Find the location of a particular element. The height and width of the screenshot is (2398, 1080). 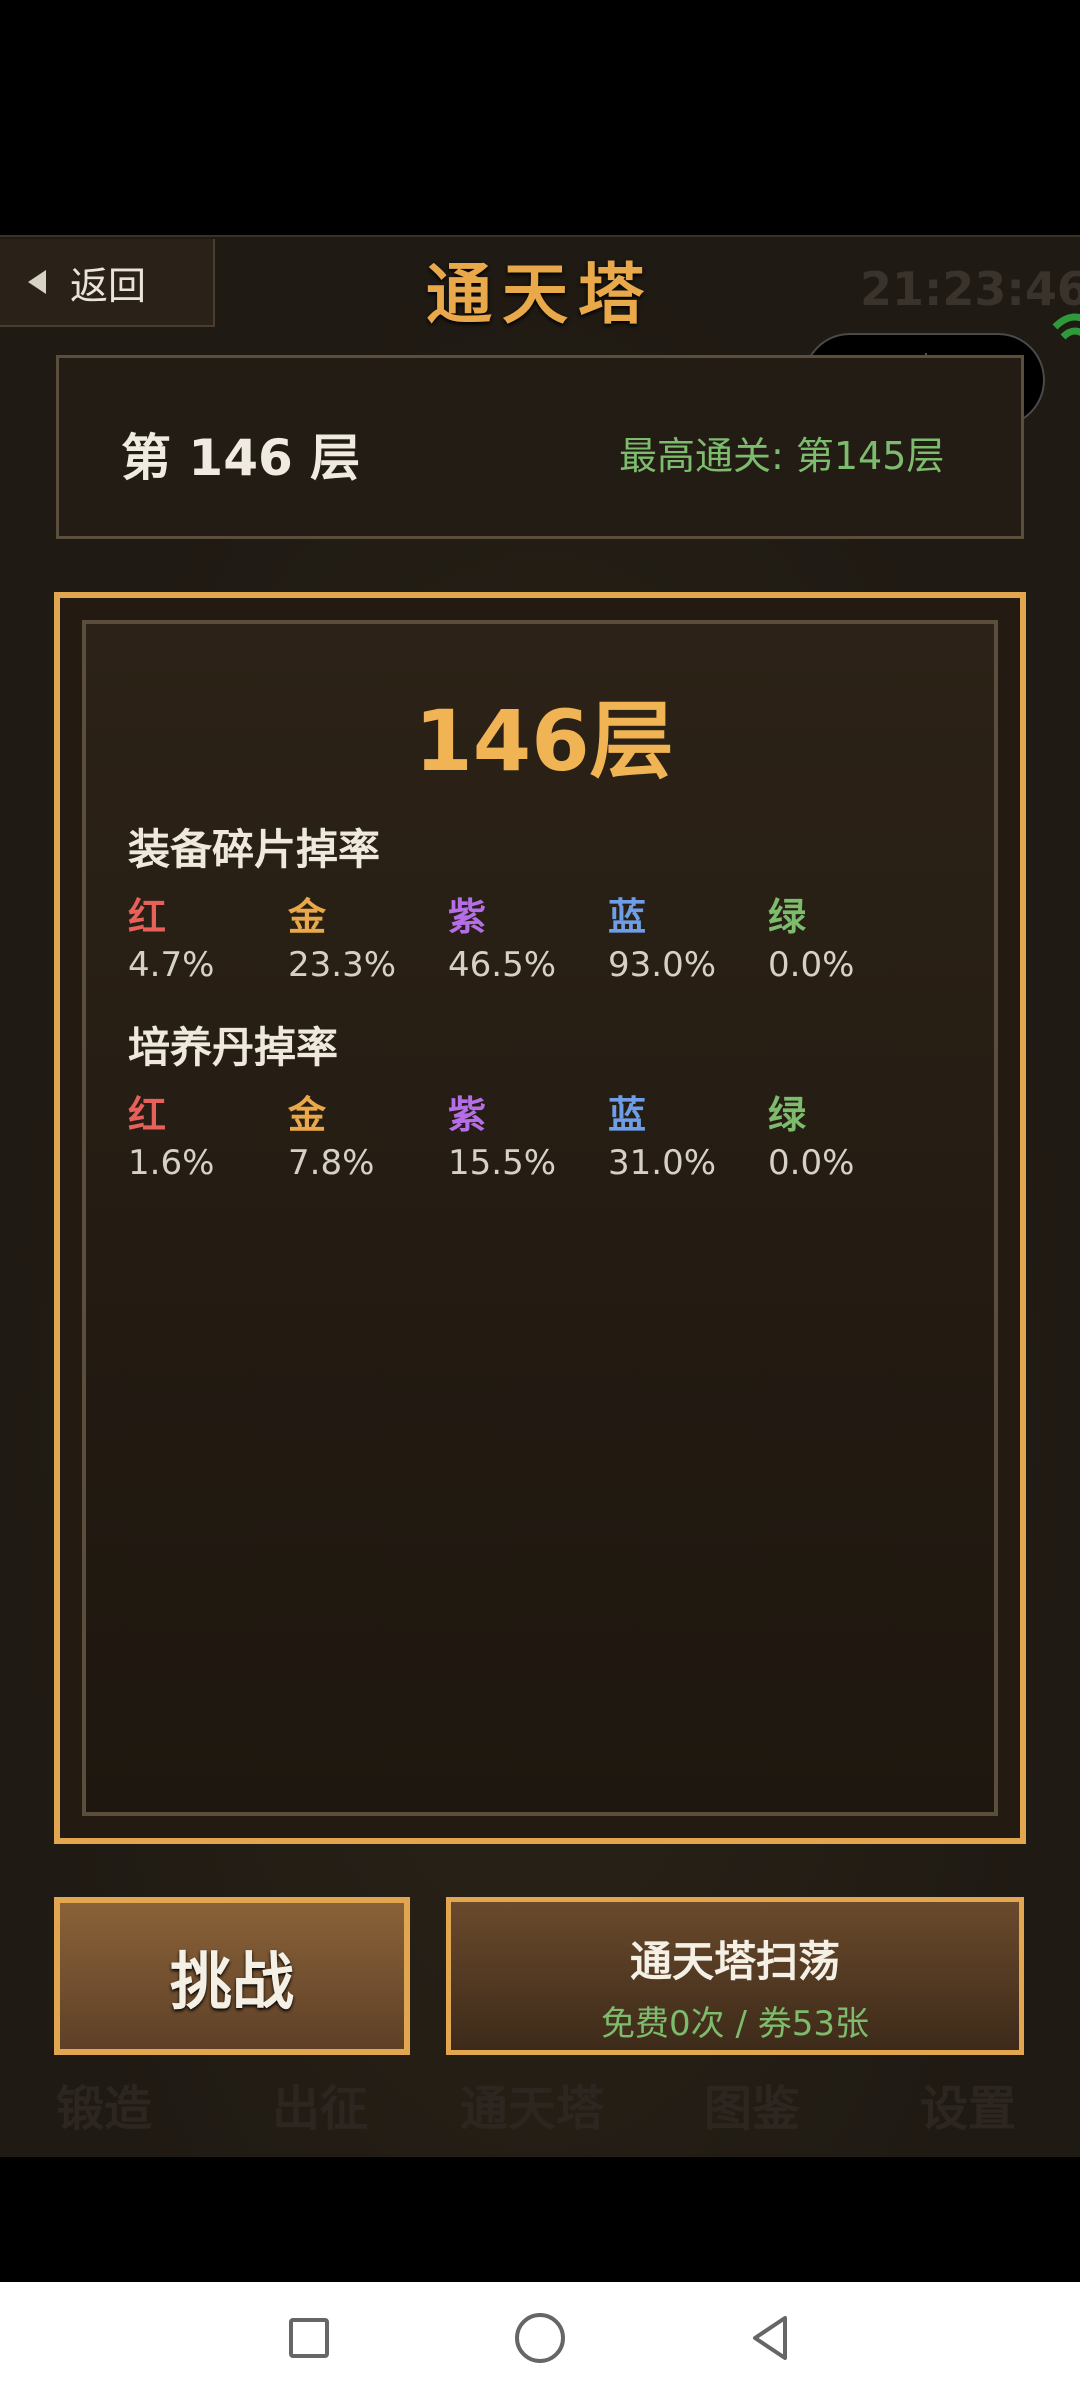

rate-item: 金 7.8% is located at coordinates (368, 1133).